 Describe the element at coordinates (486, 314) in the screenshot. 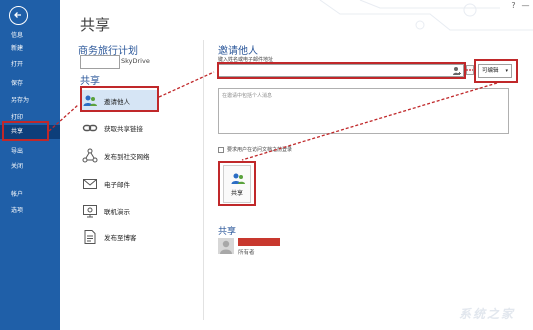

I see `watermark-text: 系统之家` at that location.